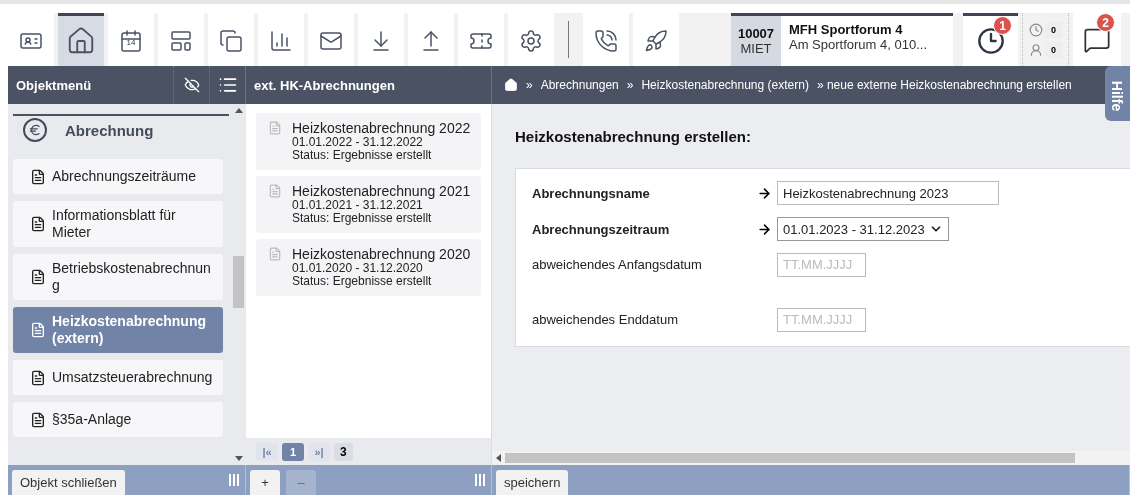 The height and width of the screenshot is (495, 1130). I want to click on object-number: 10007, so click(756, 33).